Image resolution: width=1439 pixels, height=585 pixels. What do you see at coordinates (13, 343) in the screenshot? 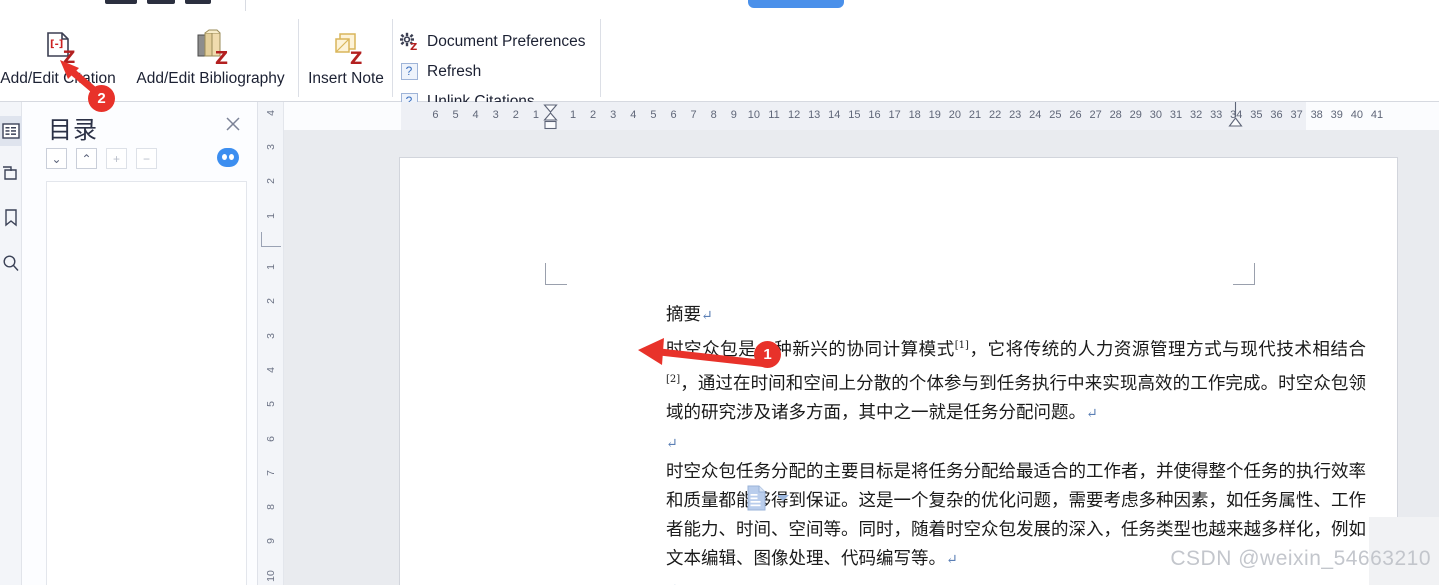
I see `left-tool-rail` at bounding box center [13, 343].